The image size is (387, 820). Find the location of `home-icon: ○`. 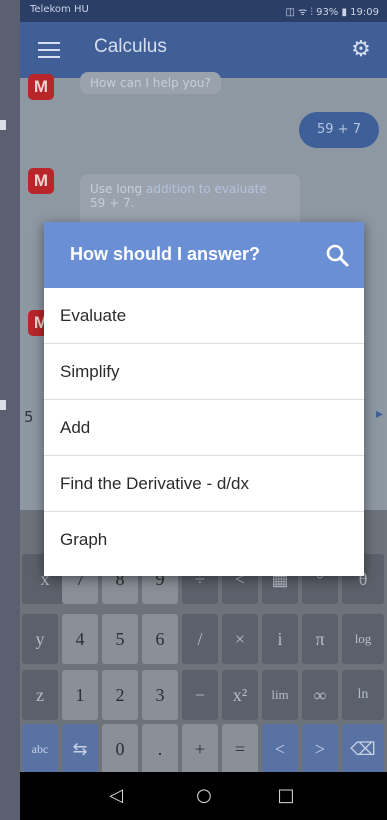

home-icon: ○ is located at coordinates (204, 796).